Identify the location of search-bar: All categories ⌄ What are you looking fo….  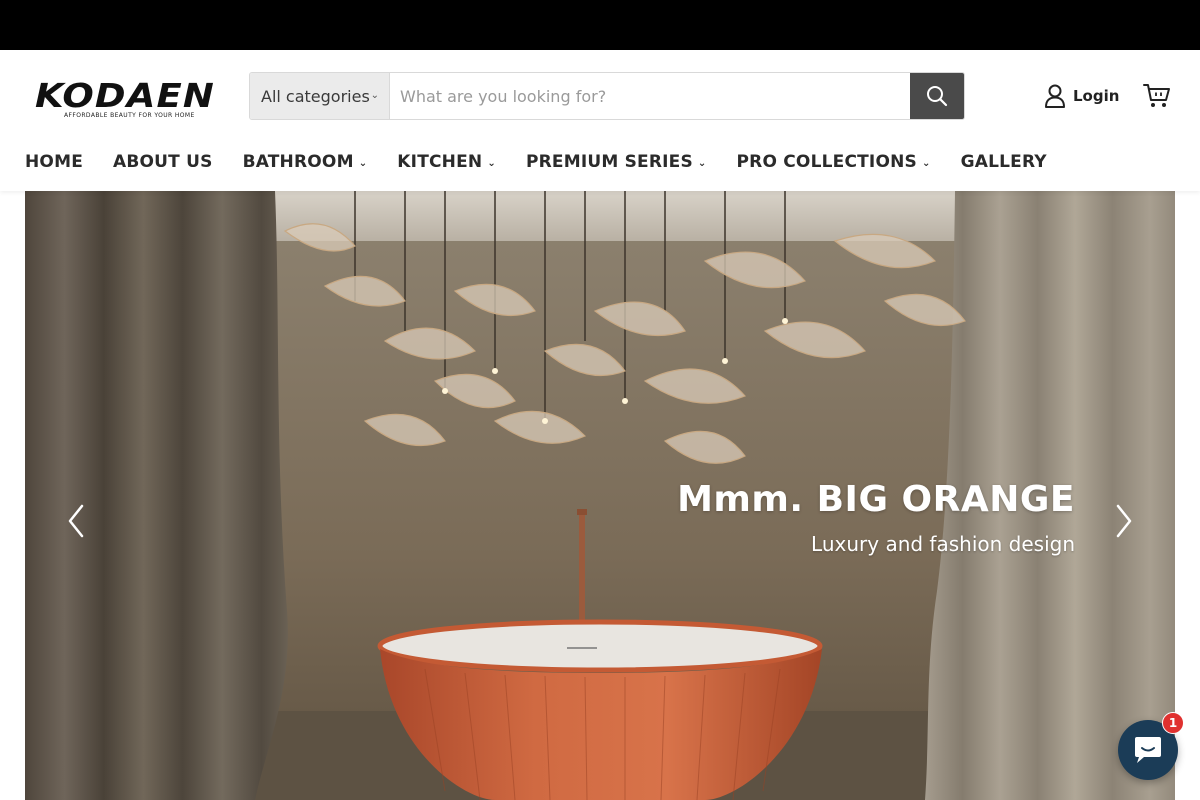
(607, 96).